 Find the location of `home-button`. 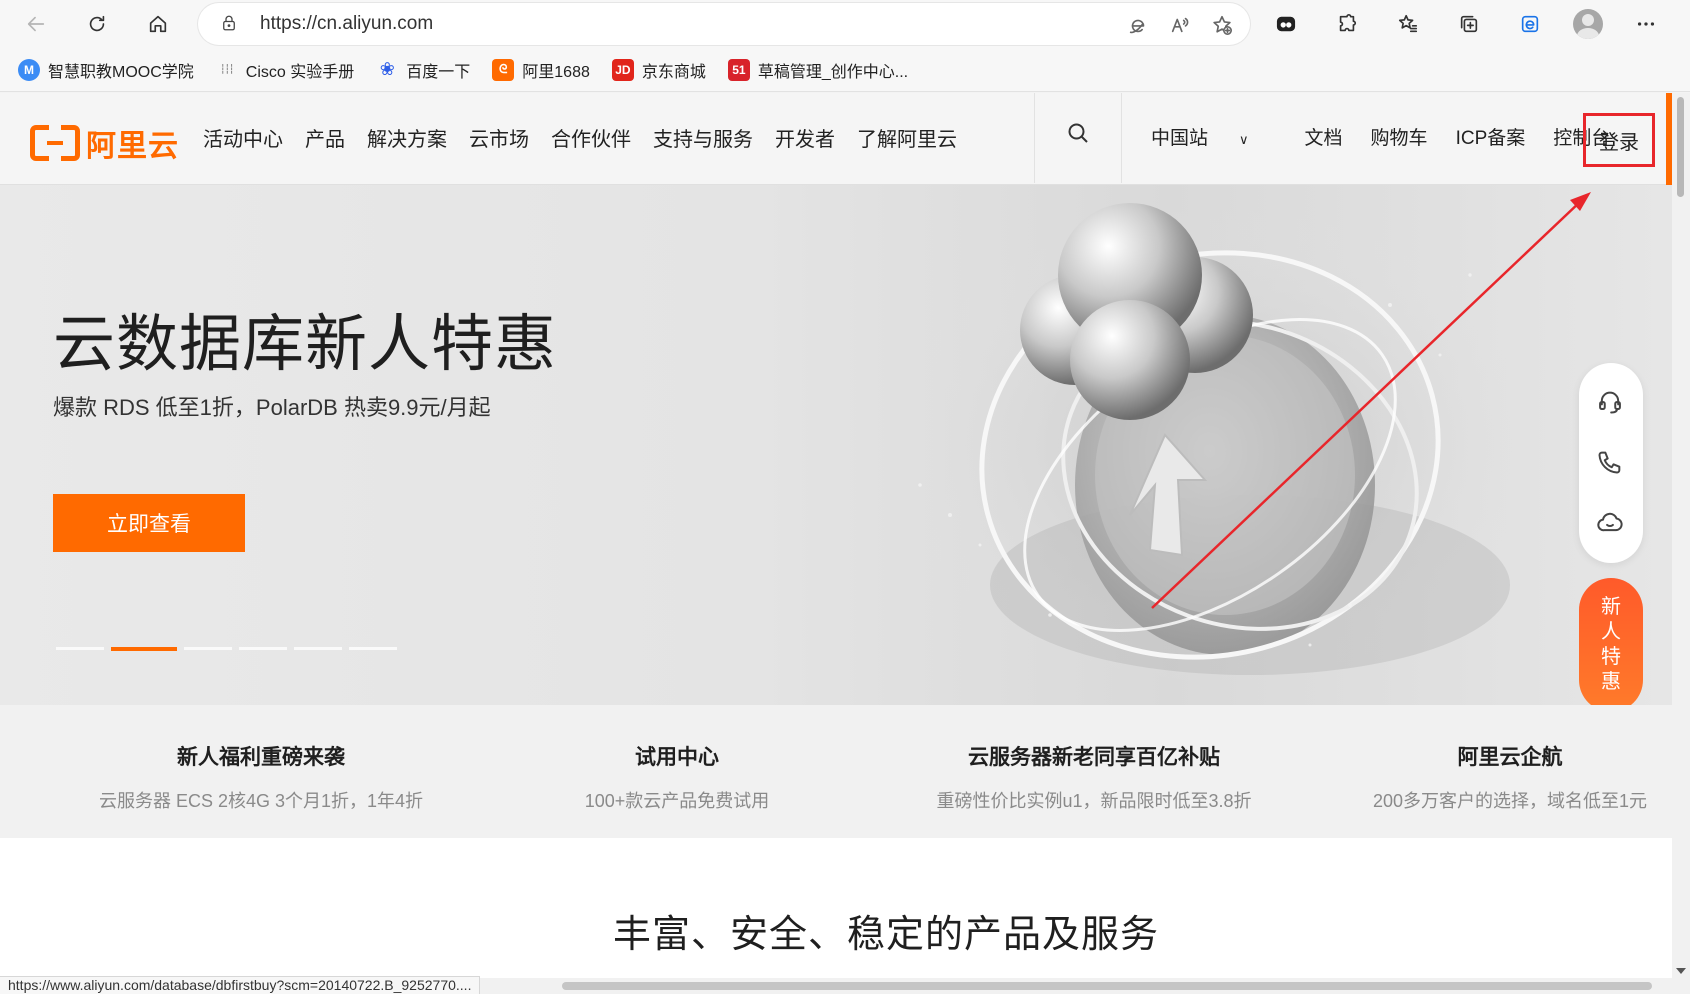

home-button is located at coordinates (158, 24).